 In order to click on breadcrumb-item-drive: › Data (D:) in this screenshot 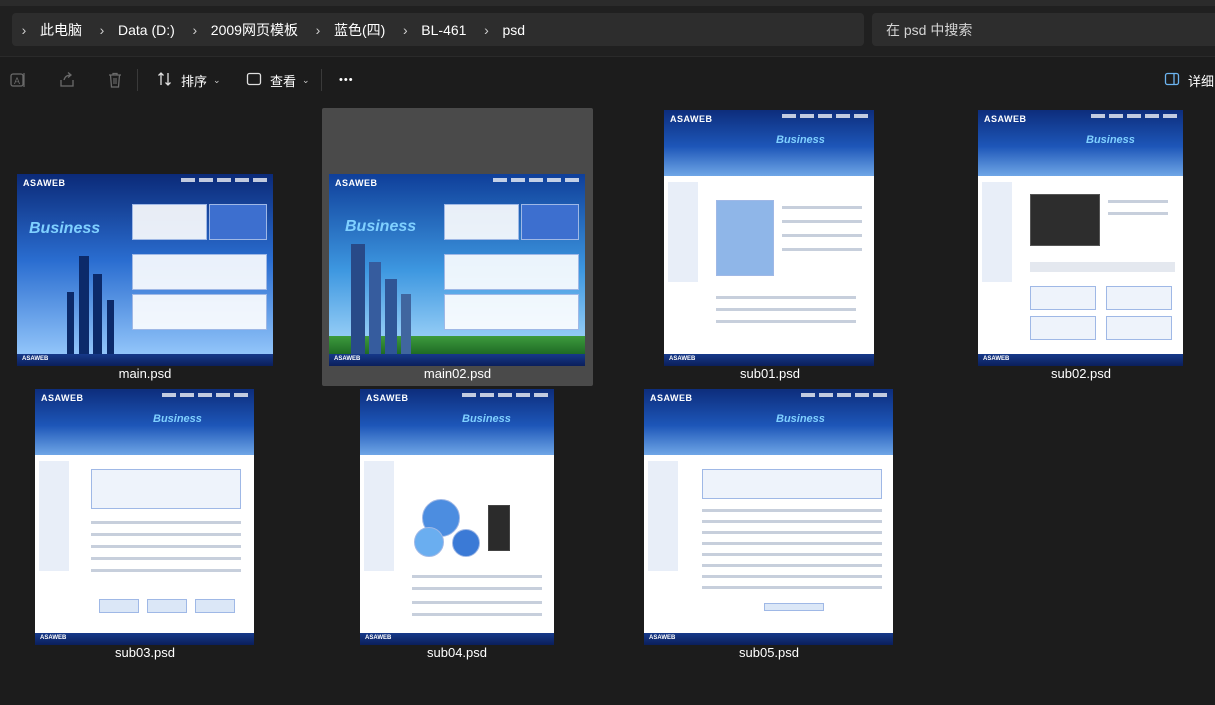, I will do `click(138, 30)`.